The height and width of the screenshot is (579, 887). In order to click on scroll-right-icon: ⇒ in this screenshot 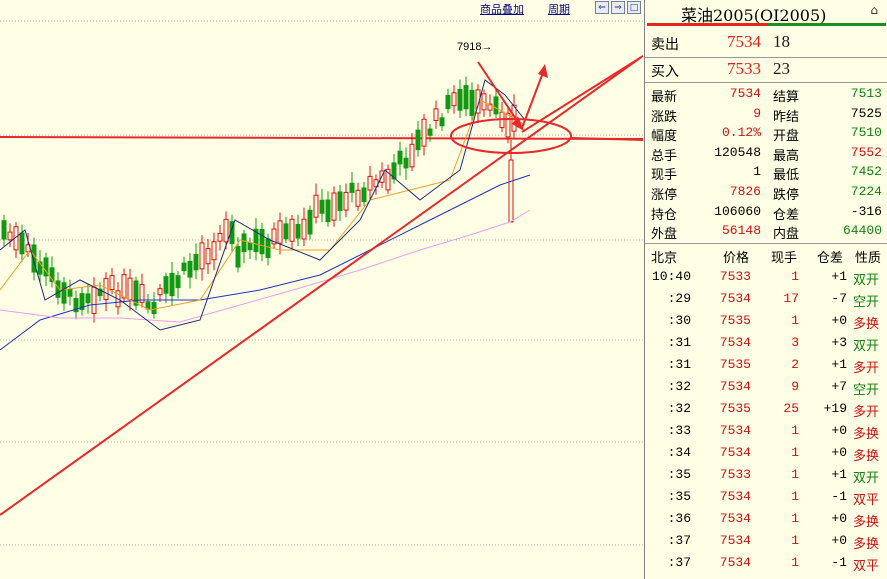, I will do `click(618, 7)`.